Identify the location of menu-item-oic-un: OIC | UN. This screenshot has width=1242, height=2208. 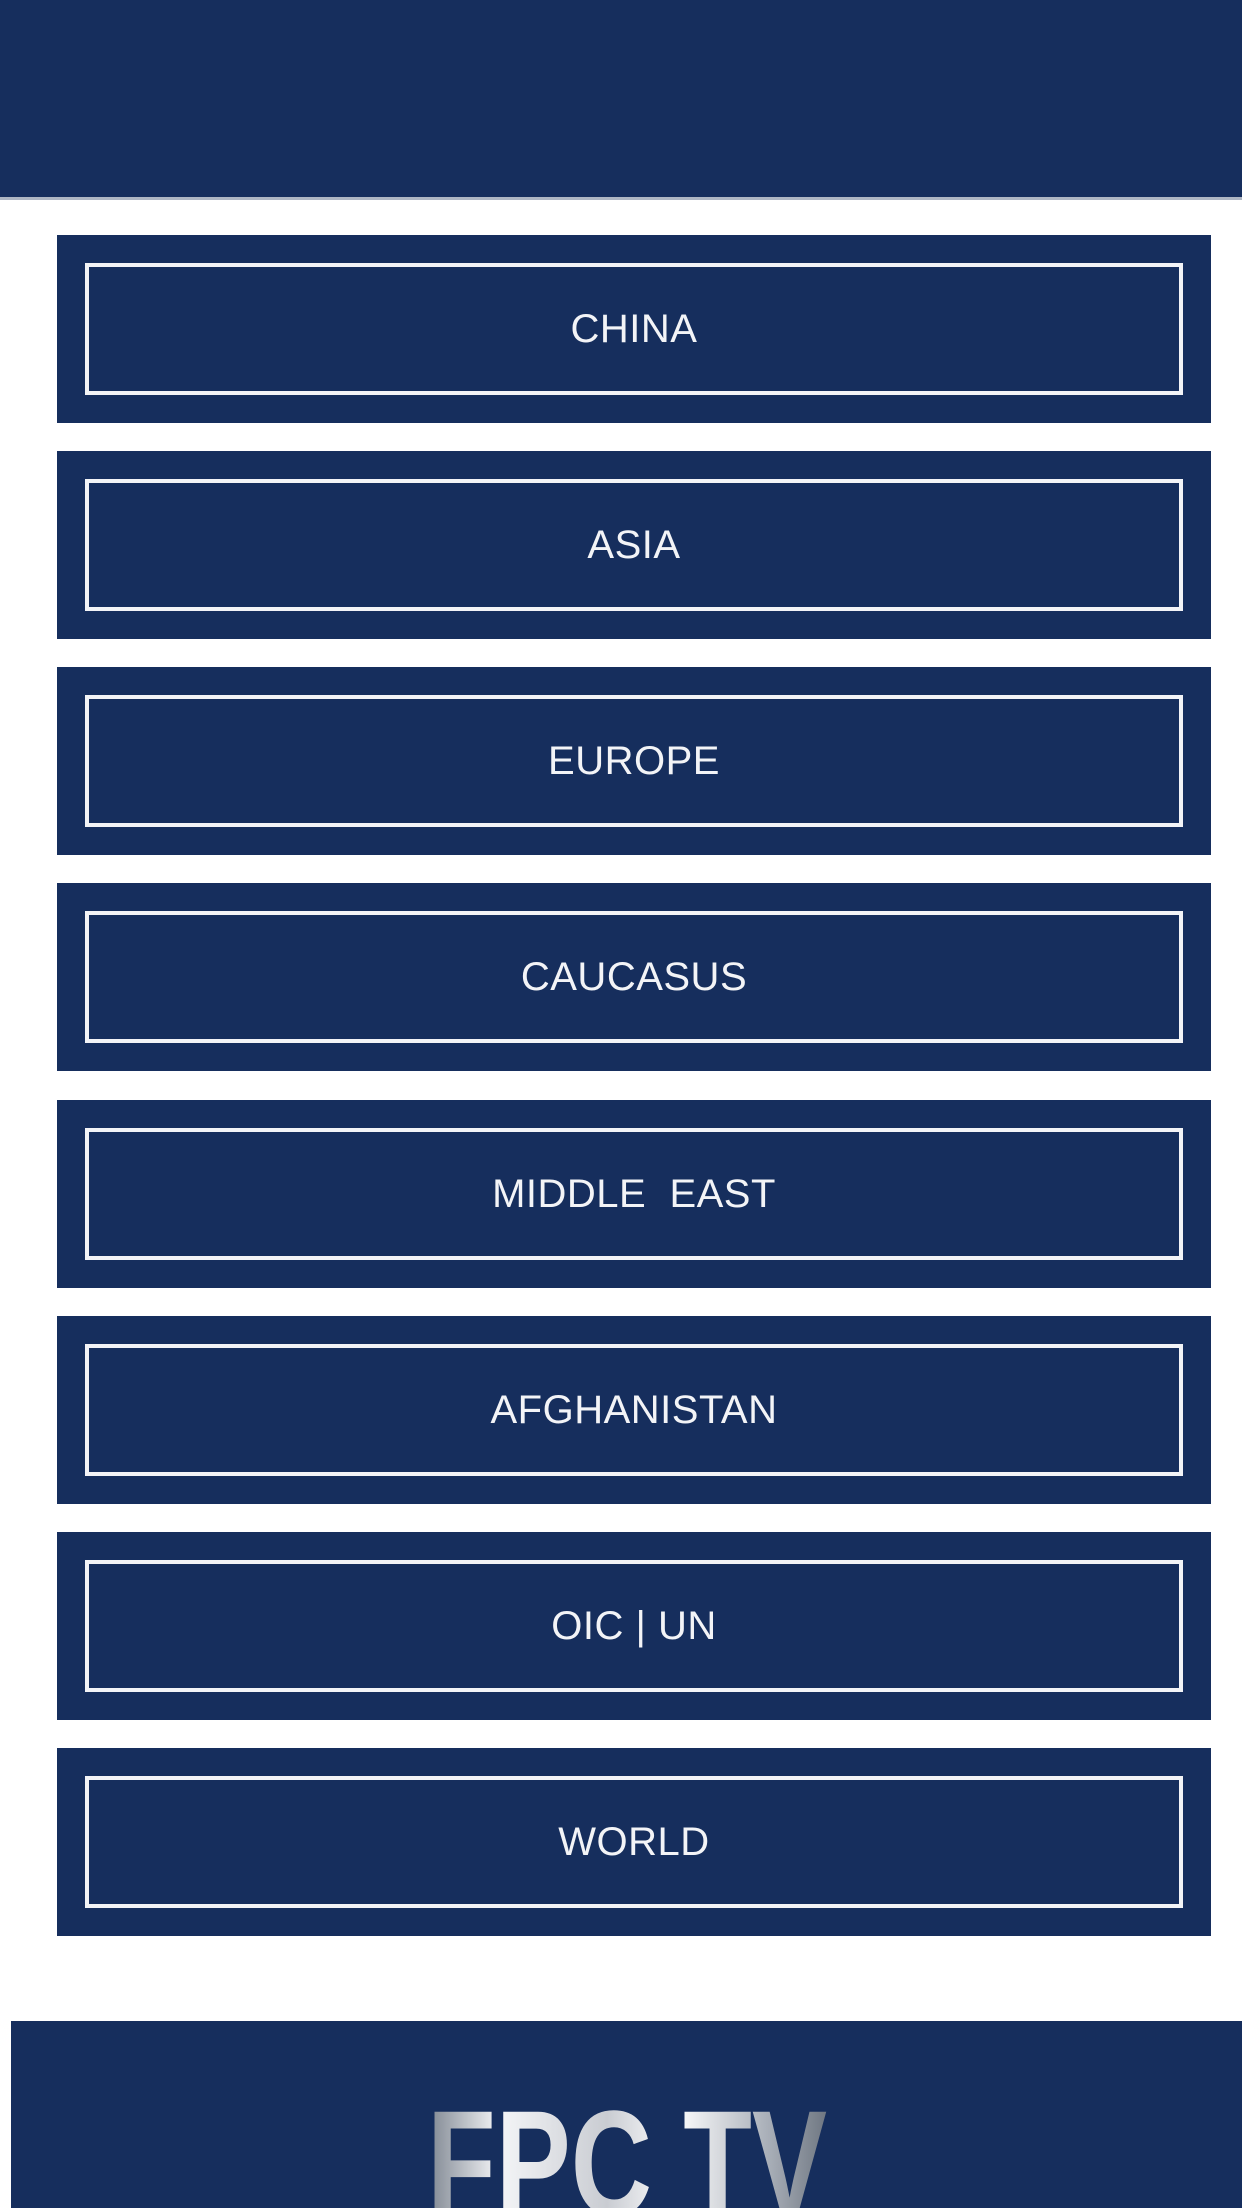
(634, 1626).